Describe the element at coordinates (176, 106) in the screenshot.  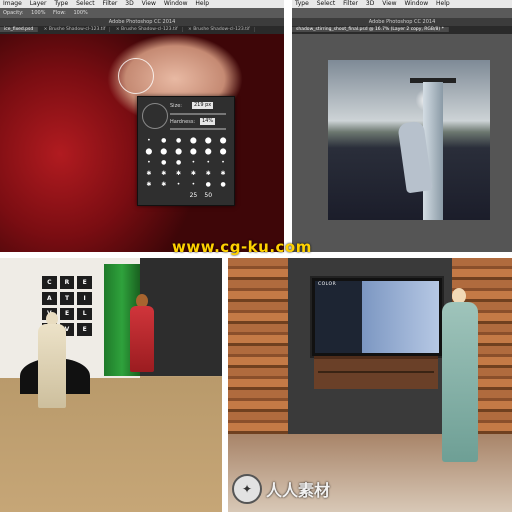
I see `size-label: Size:` at that location.